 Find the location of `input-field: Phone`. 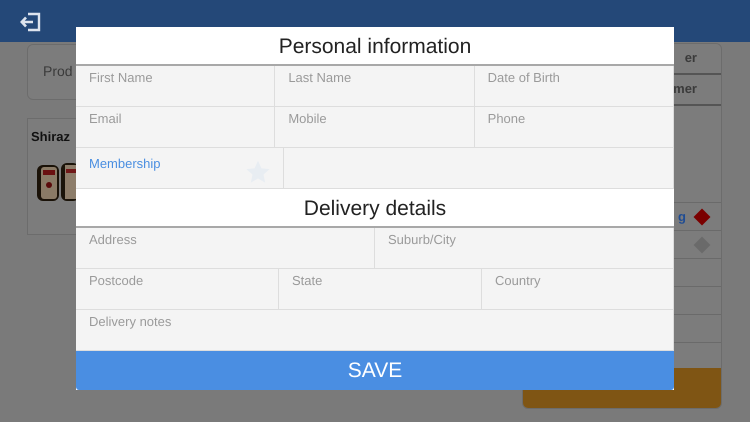

input-field: Phone is located at coordinates (574, 127).